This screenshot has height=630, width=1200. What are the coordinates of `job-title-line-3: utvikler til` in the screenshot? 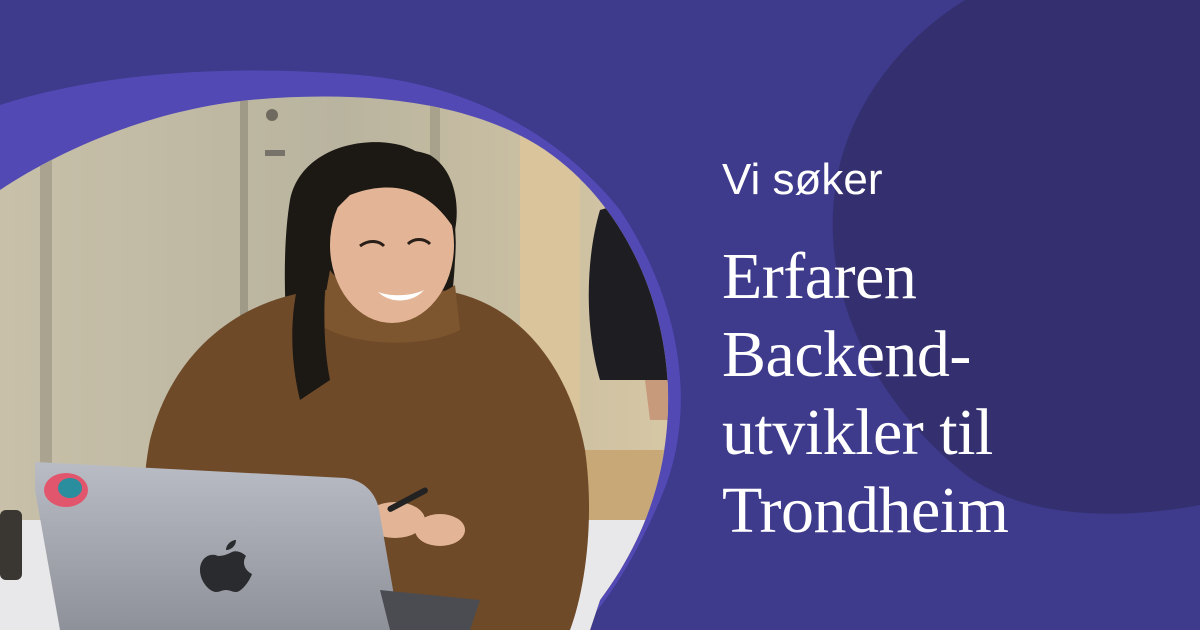 It's located at (857, 432).